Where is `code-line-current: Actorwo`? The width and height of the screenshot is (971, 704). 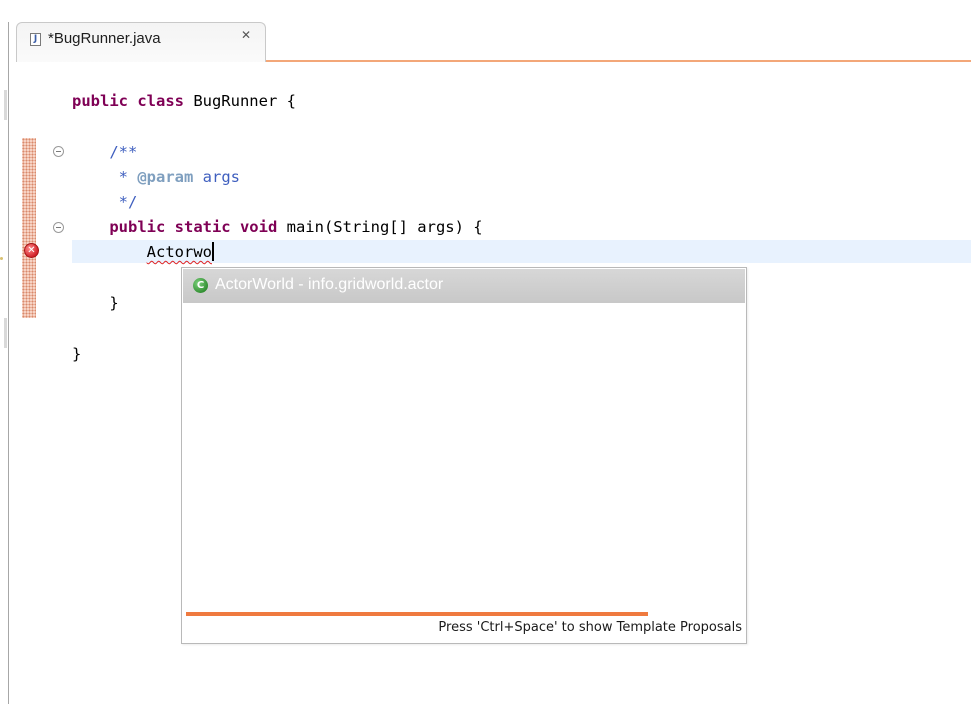
code-line-current: Actorwo is located at coordinates (143, 252).